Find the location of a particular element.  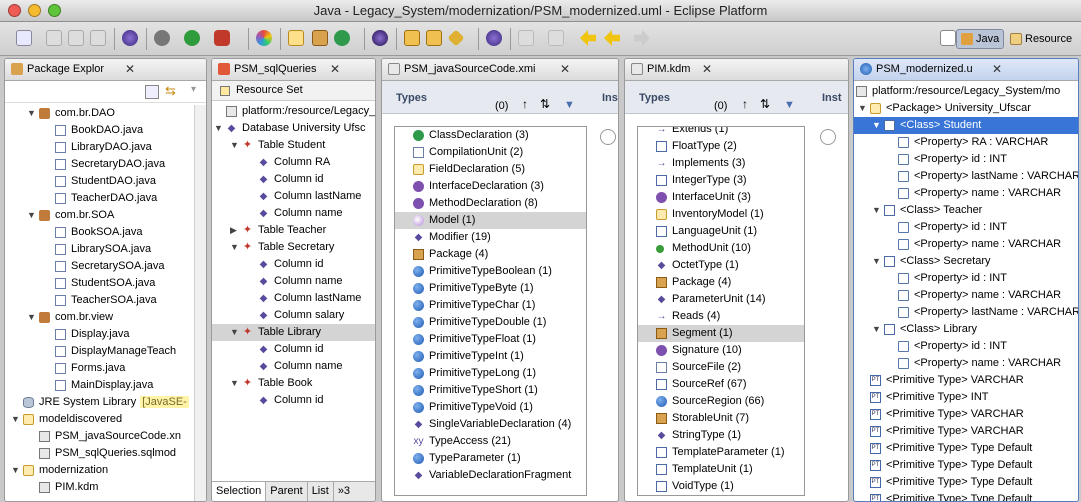

collapse-all-icon is located at coordinates (152, 92).